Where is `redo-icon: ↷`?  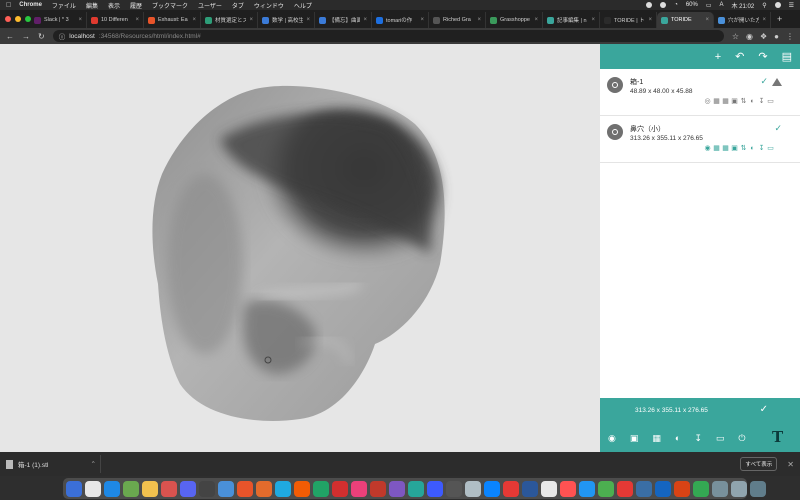 redo-icon: ↷ is located at coordinates (762, 56).